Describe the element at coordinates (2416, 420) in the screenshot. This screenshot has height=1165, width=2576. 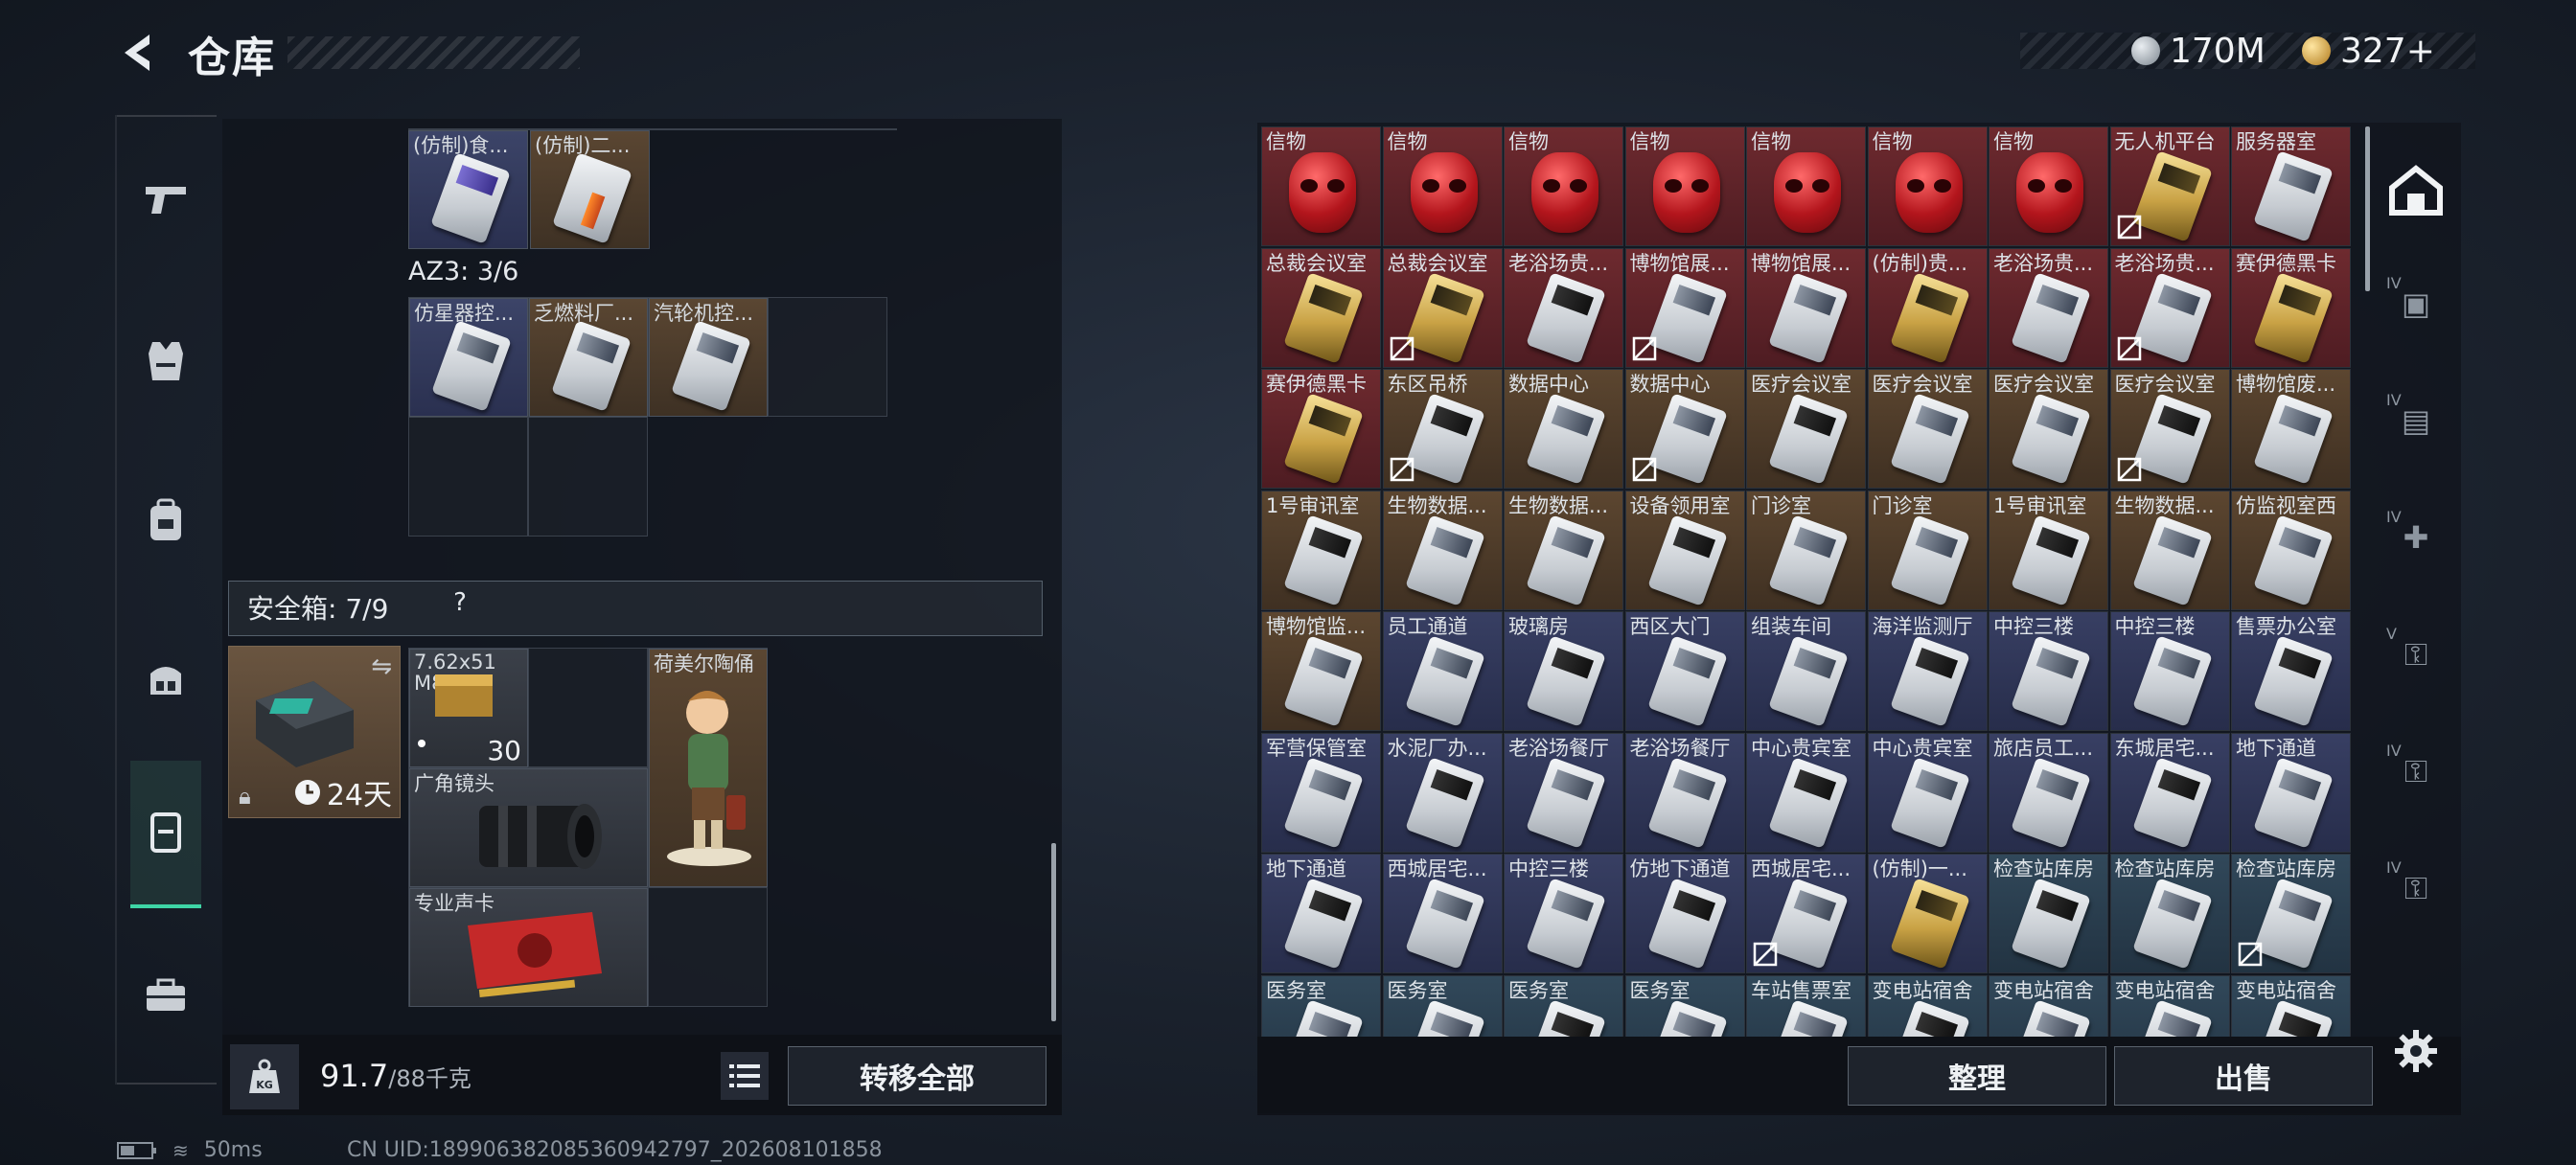
I see `stash-page-tab: IV ▤` at that location.